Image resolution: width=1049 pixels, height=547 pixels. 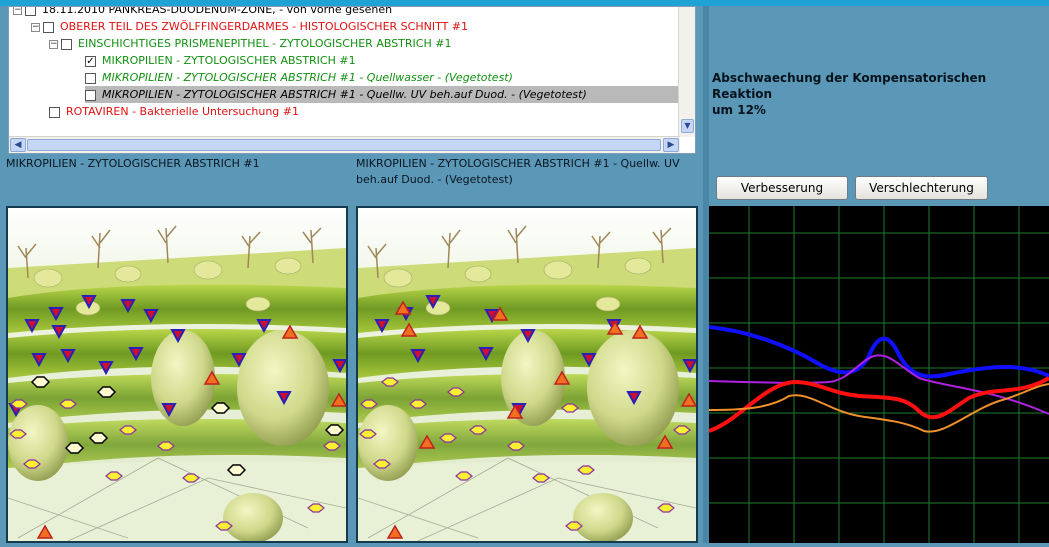 I want to click on scroll-right-icon: ▶, so click(x=671, y=145).